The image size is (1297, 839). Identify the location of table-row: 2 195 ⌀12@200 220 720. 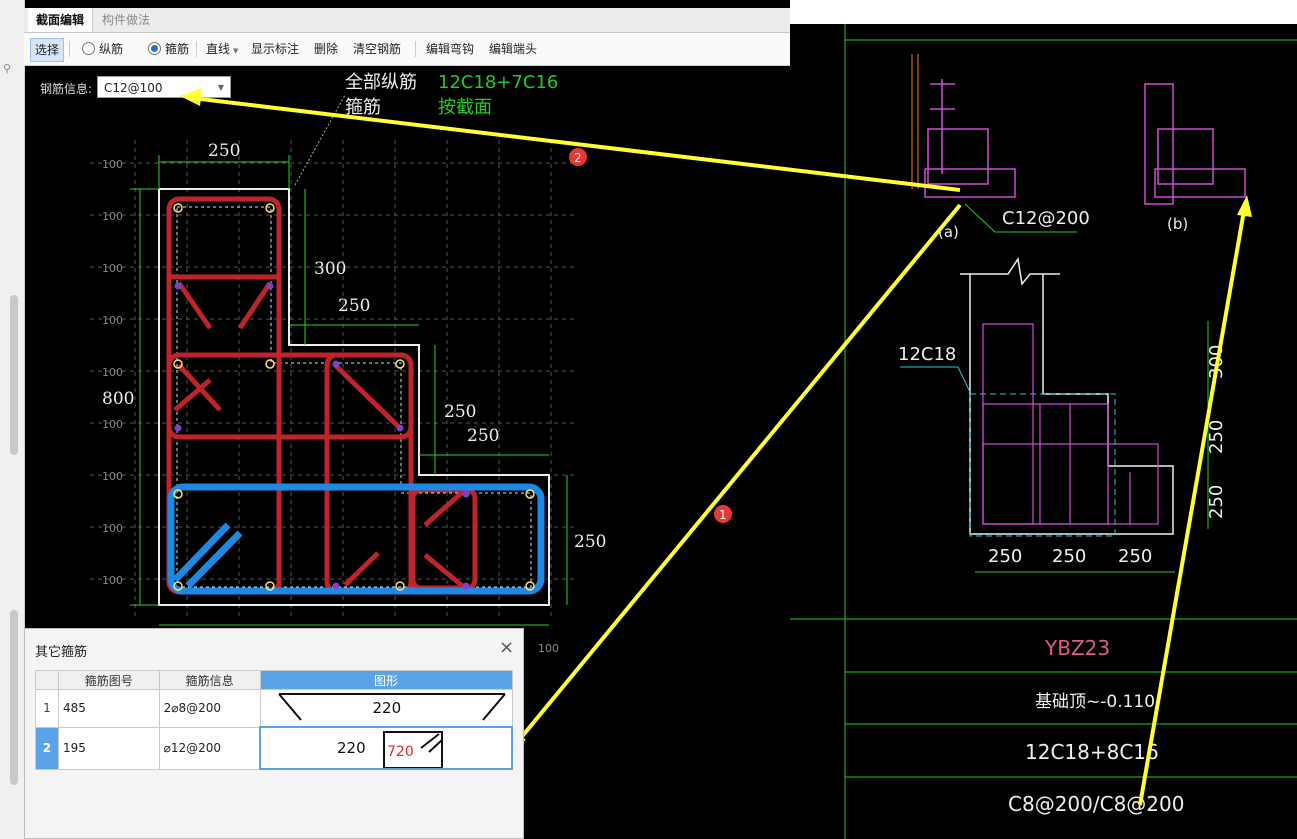
(274, 748).